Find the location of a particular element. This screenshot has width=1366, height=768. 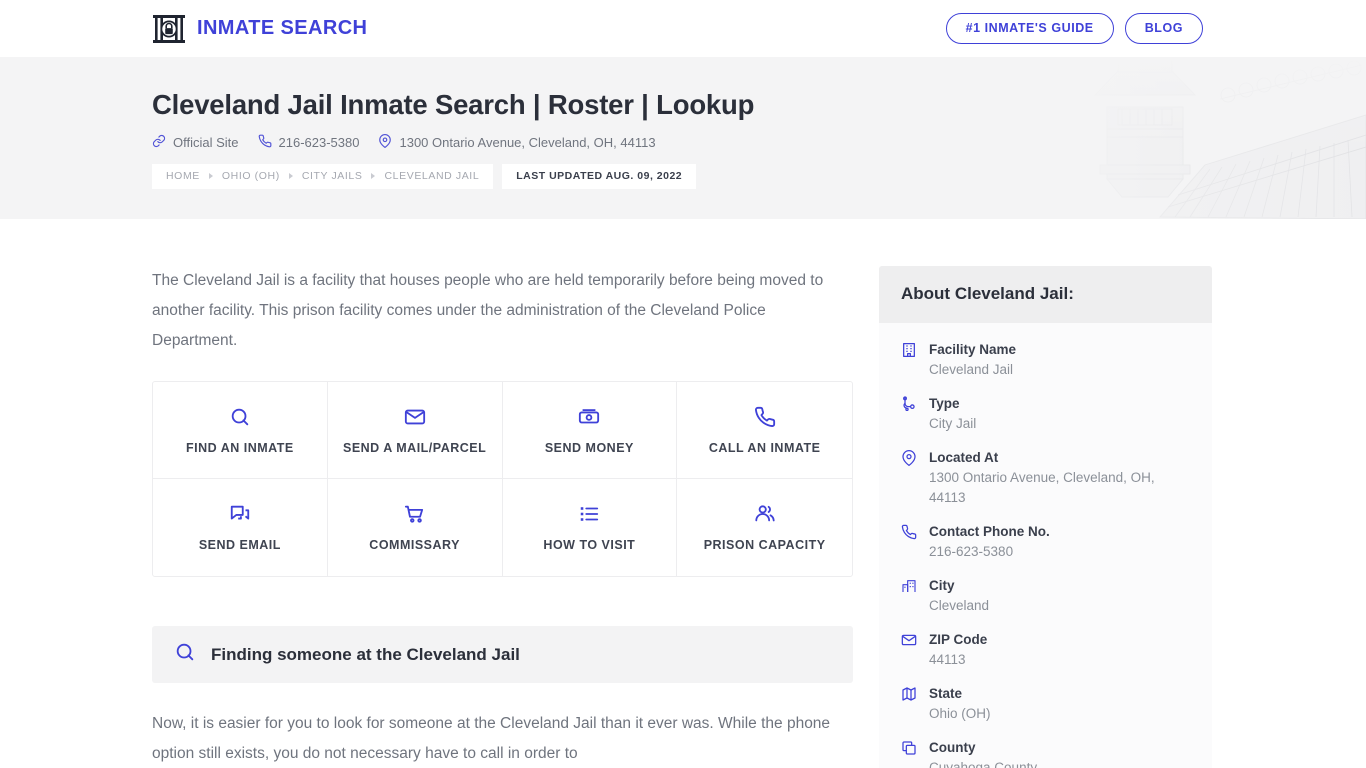

info-row-county: County Cuyahoga County is located at coordinates (1045, 753).